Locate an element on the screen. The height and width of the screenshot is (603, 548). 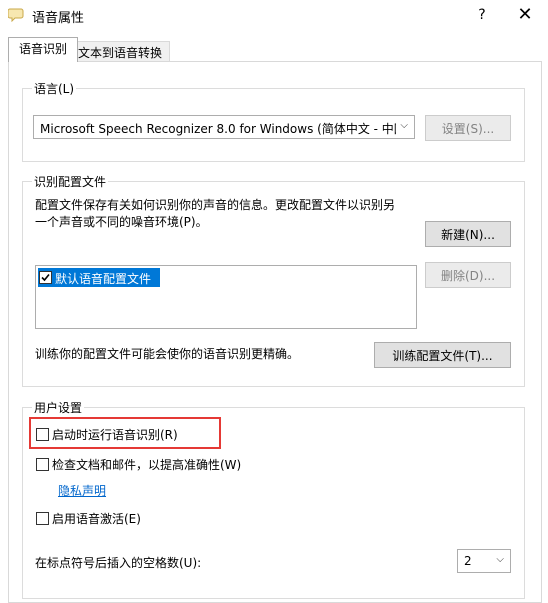
spaces-select: 2 ⌵ is located at coordinates (484, 561).